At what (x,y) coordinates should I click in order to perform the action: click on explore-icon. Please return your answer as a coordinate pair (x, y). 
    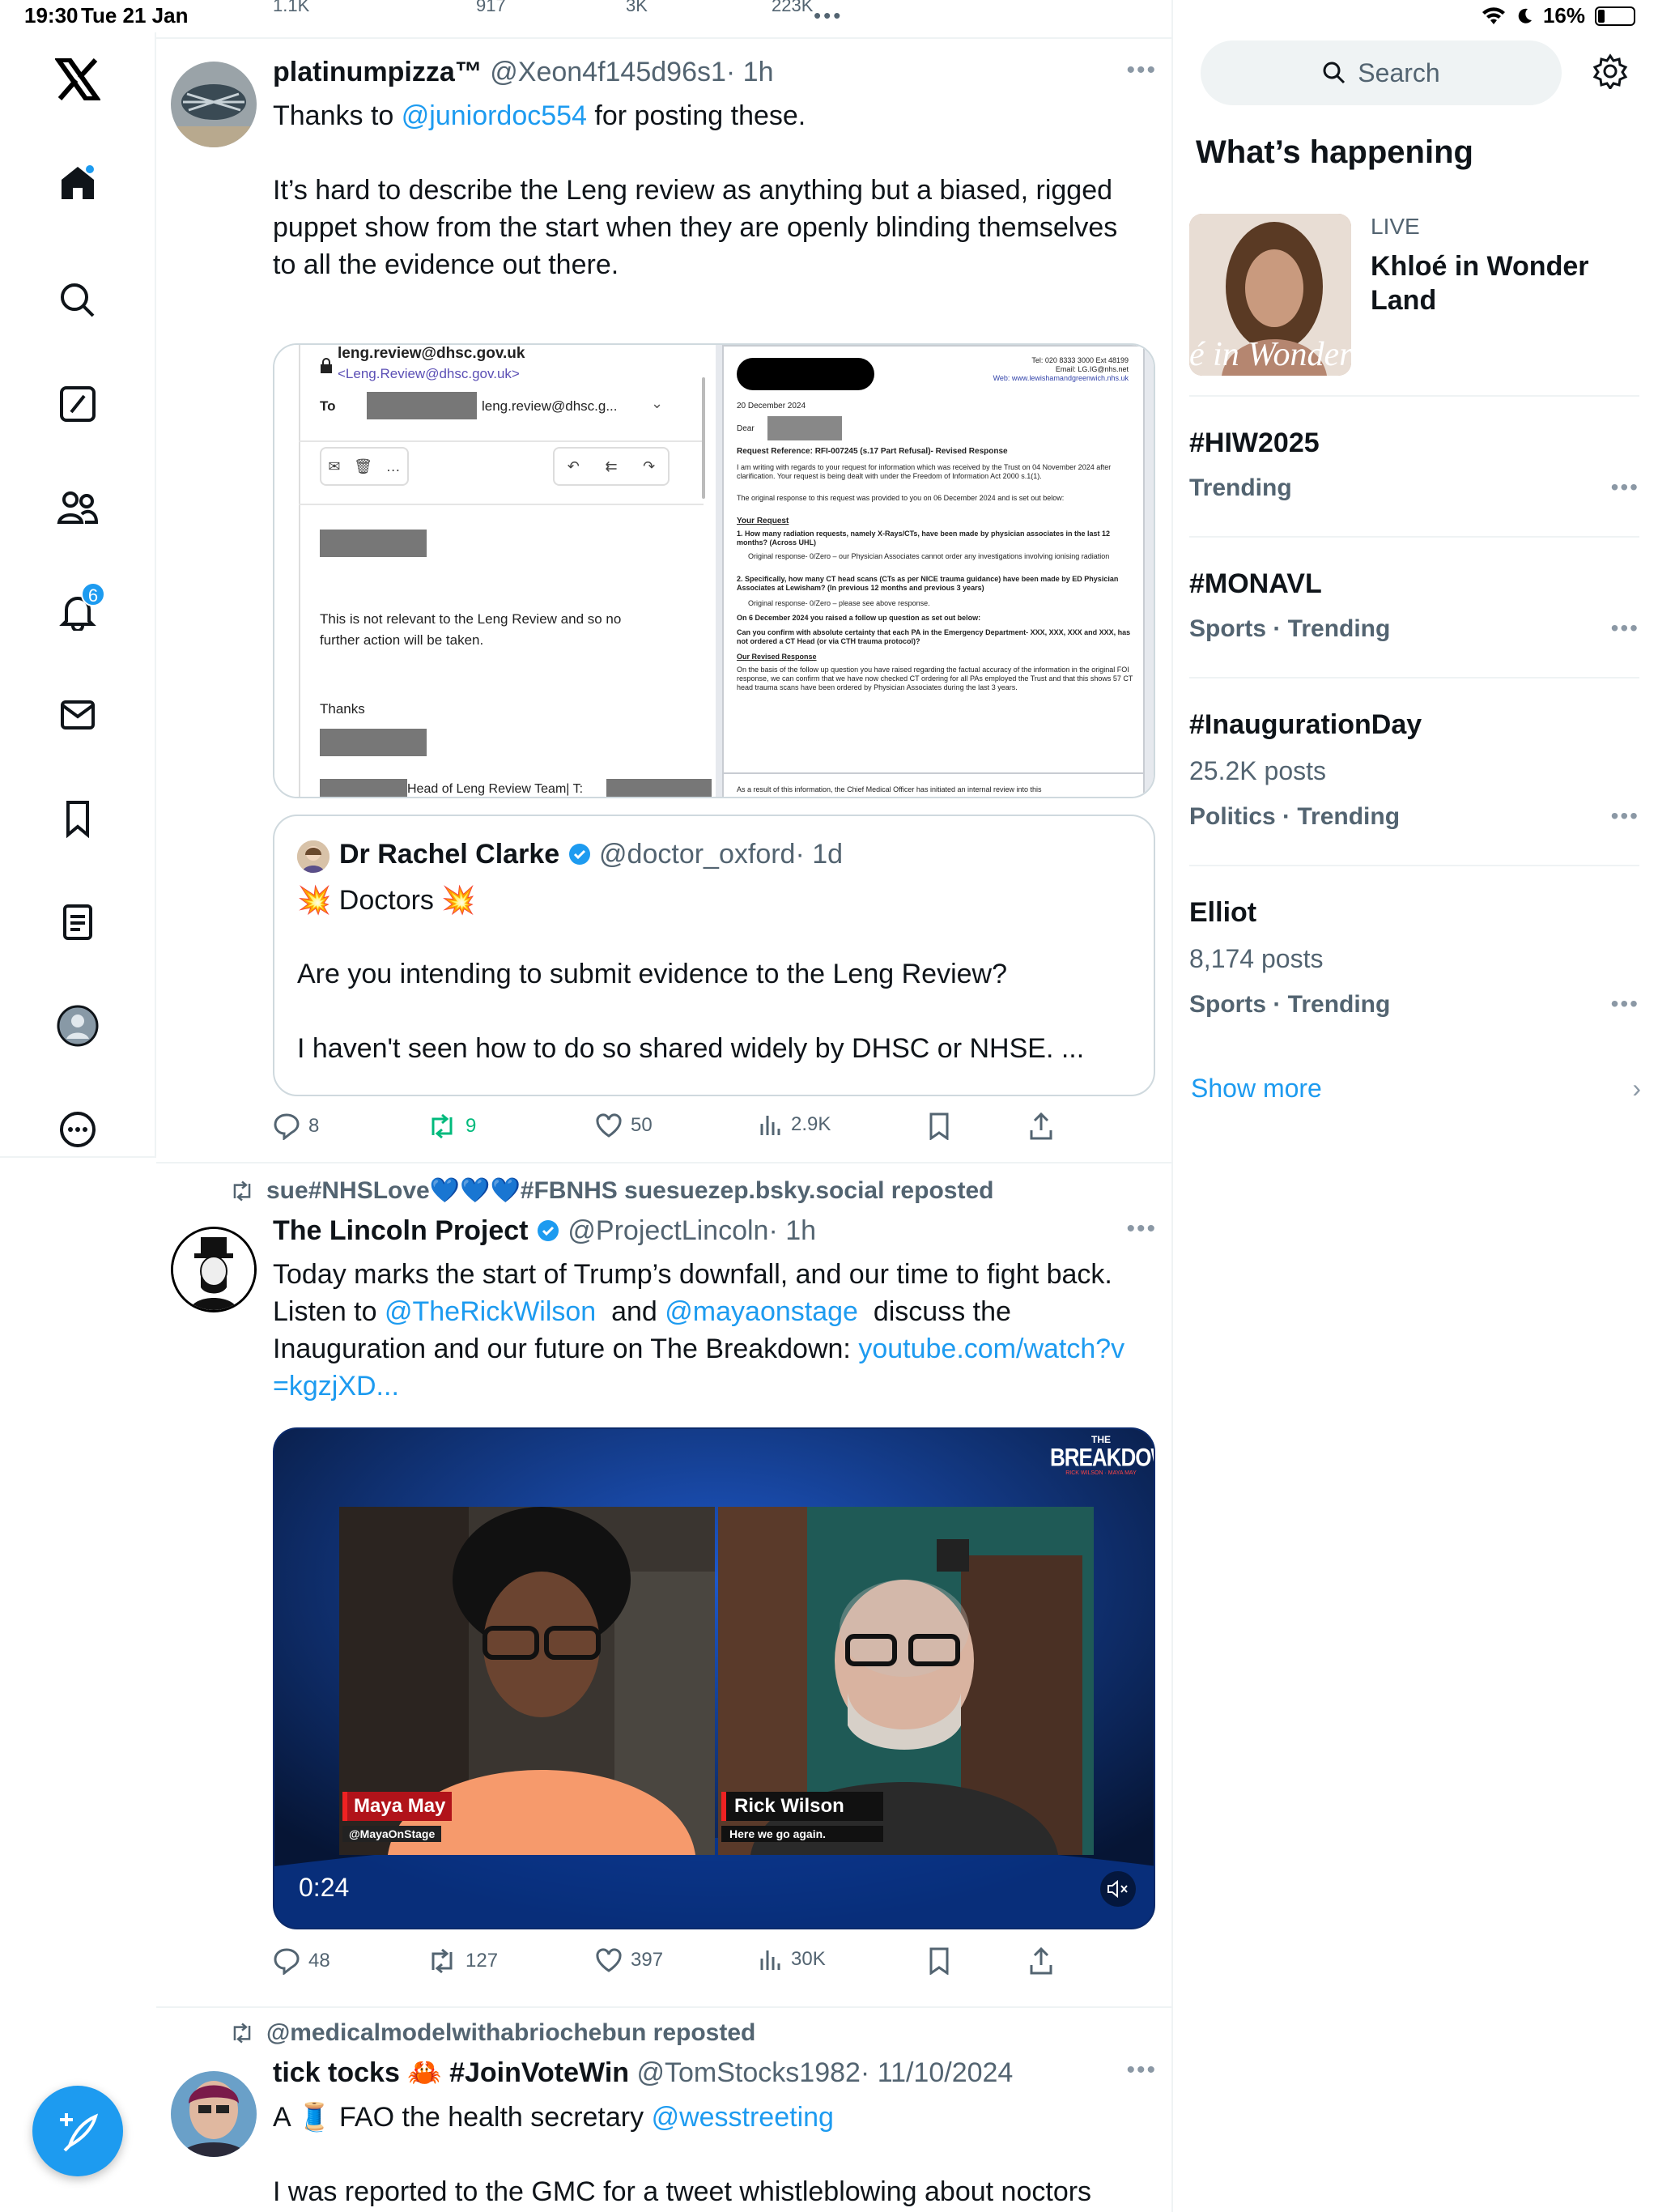
    Looking at the image, I should click on (78, 301).